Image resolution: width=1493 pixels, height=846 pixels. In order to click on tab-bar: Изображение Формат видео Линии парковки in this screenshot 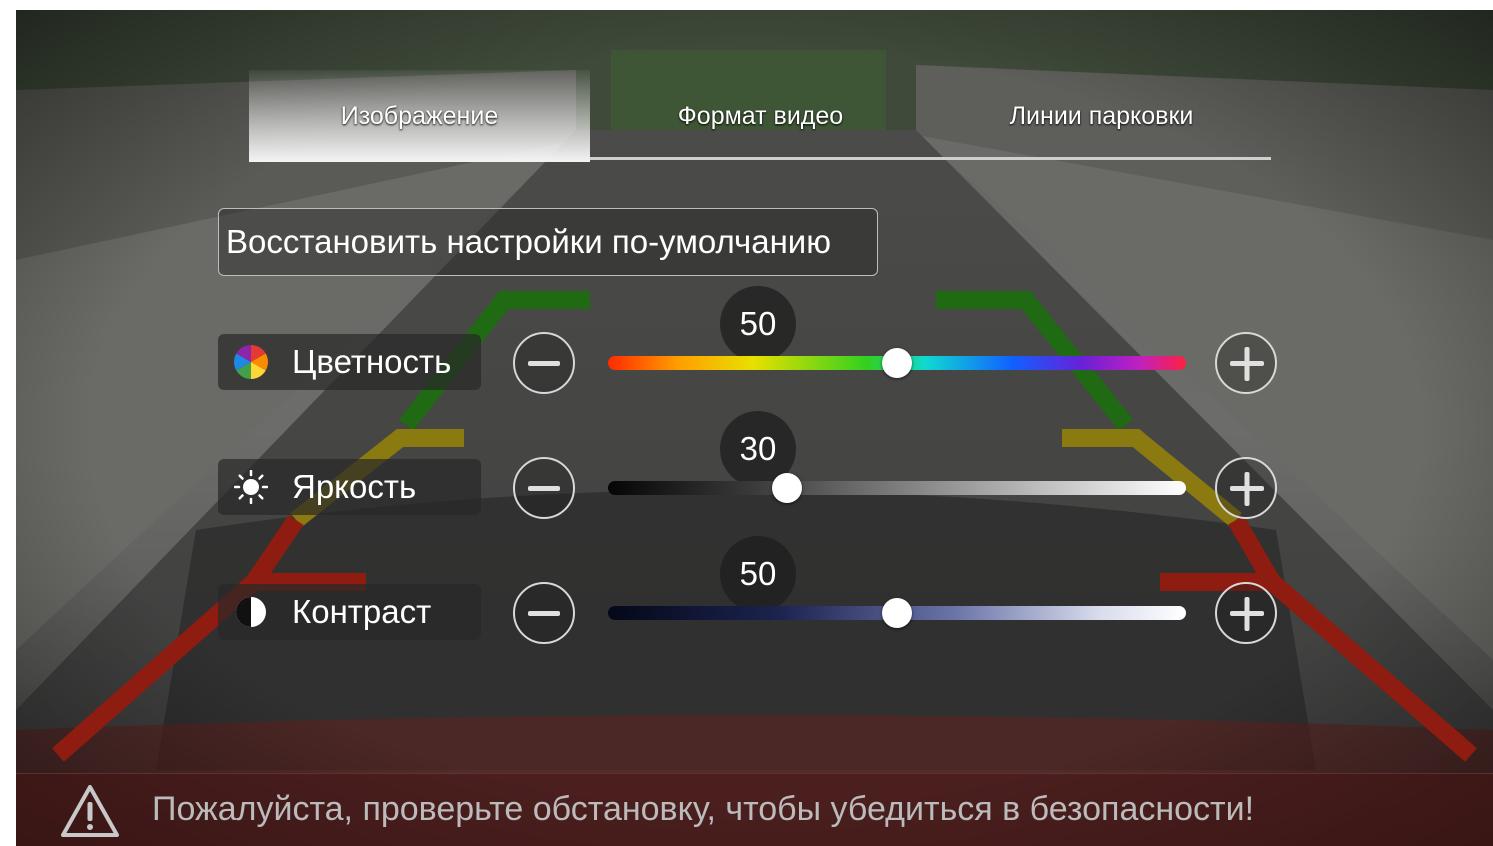, I will do `click(760, 116)`.